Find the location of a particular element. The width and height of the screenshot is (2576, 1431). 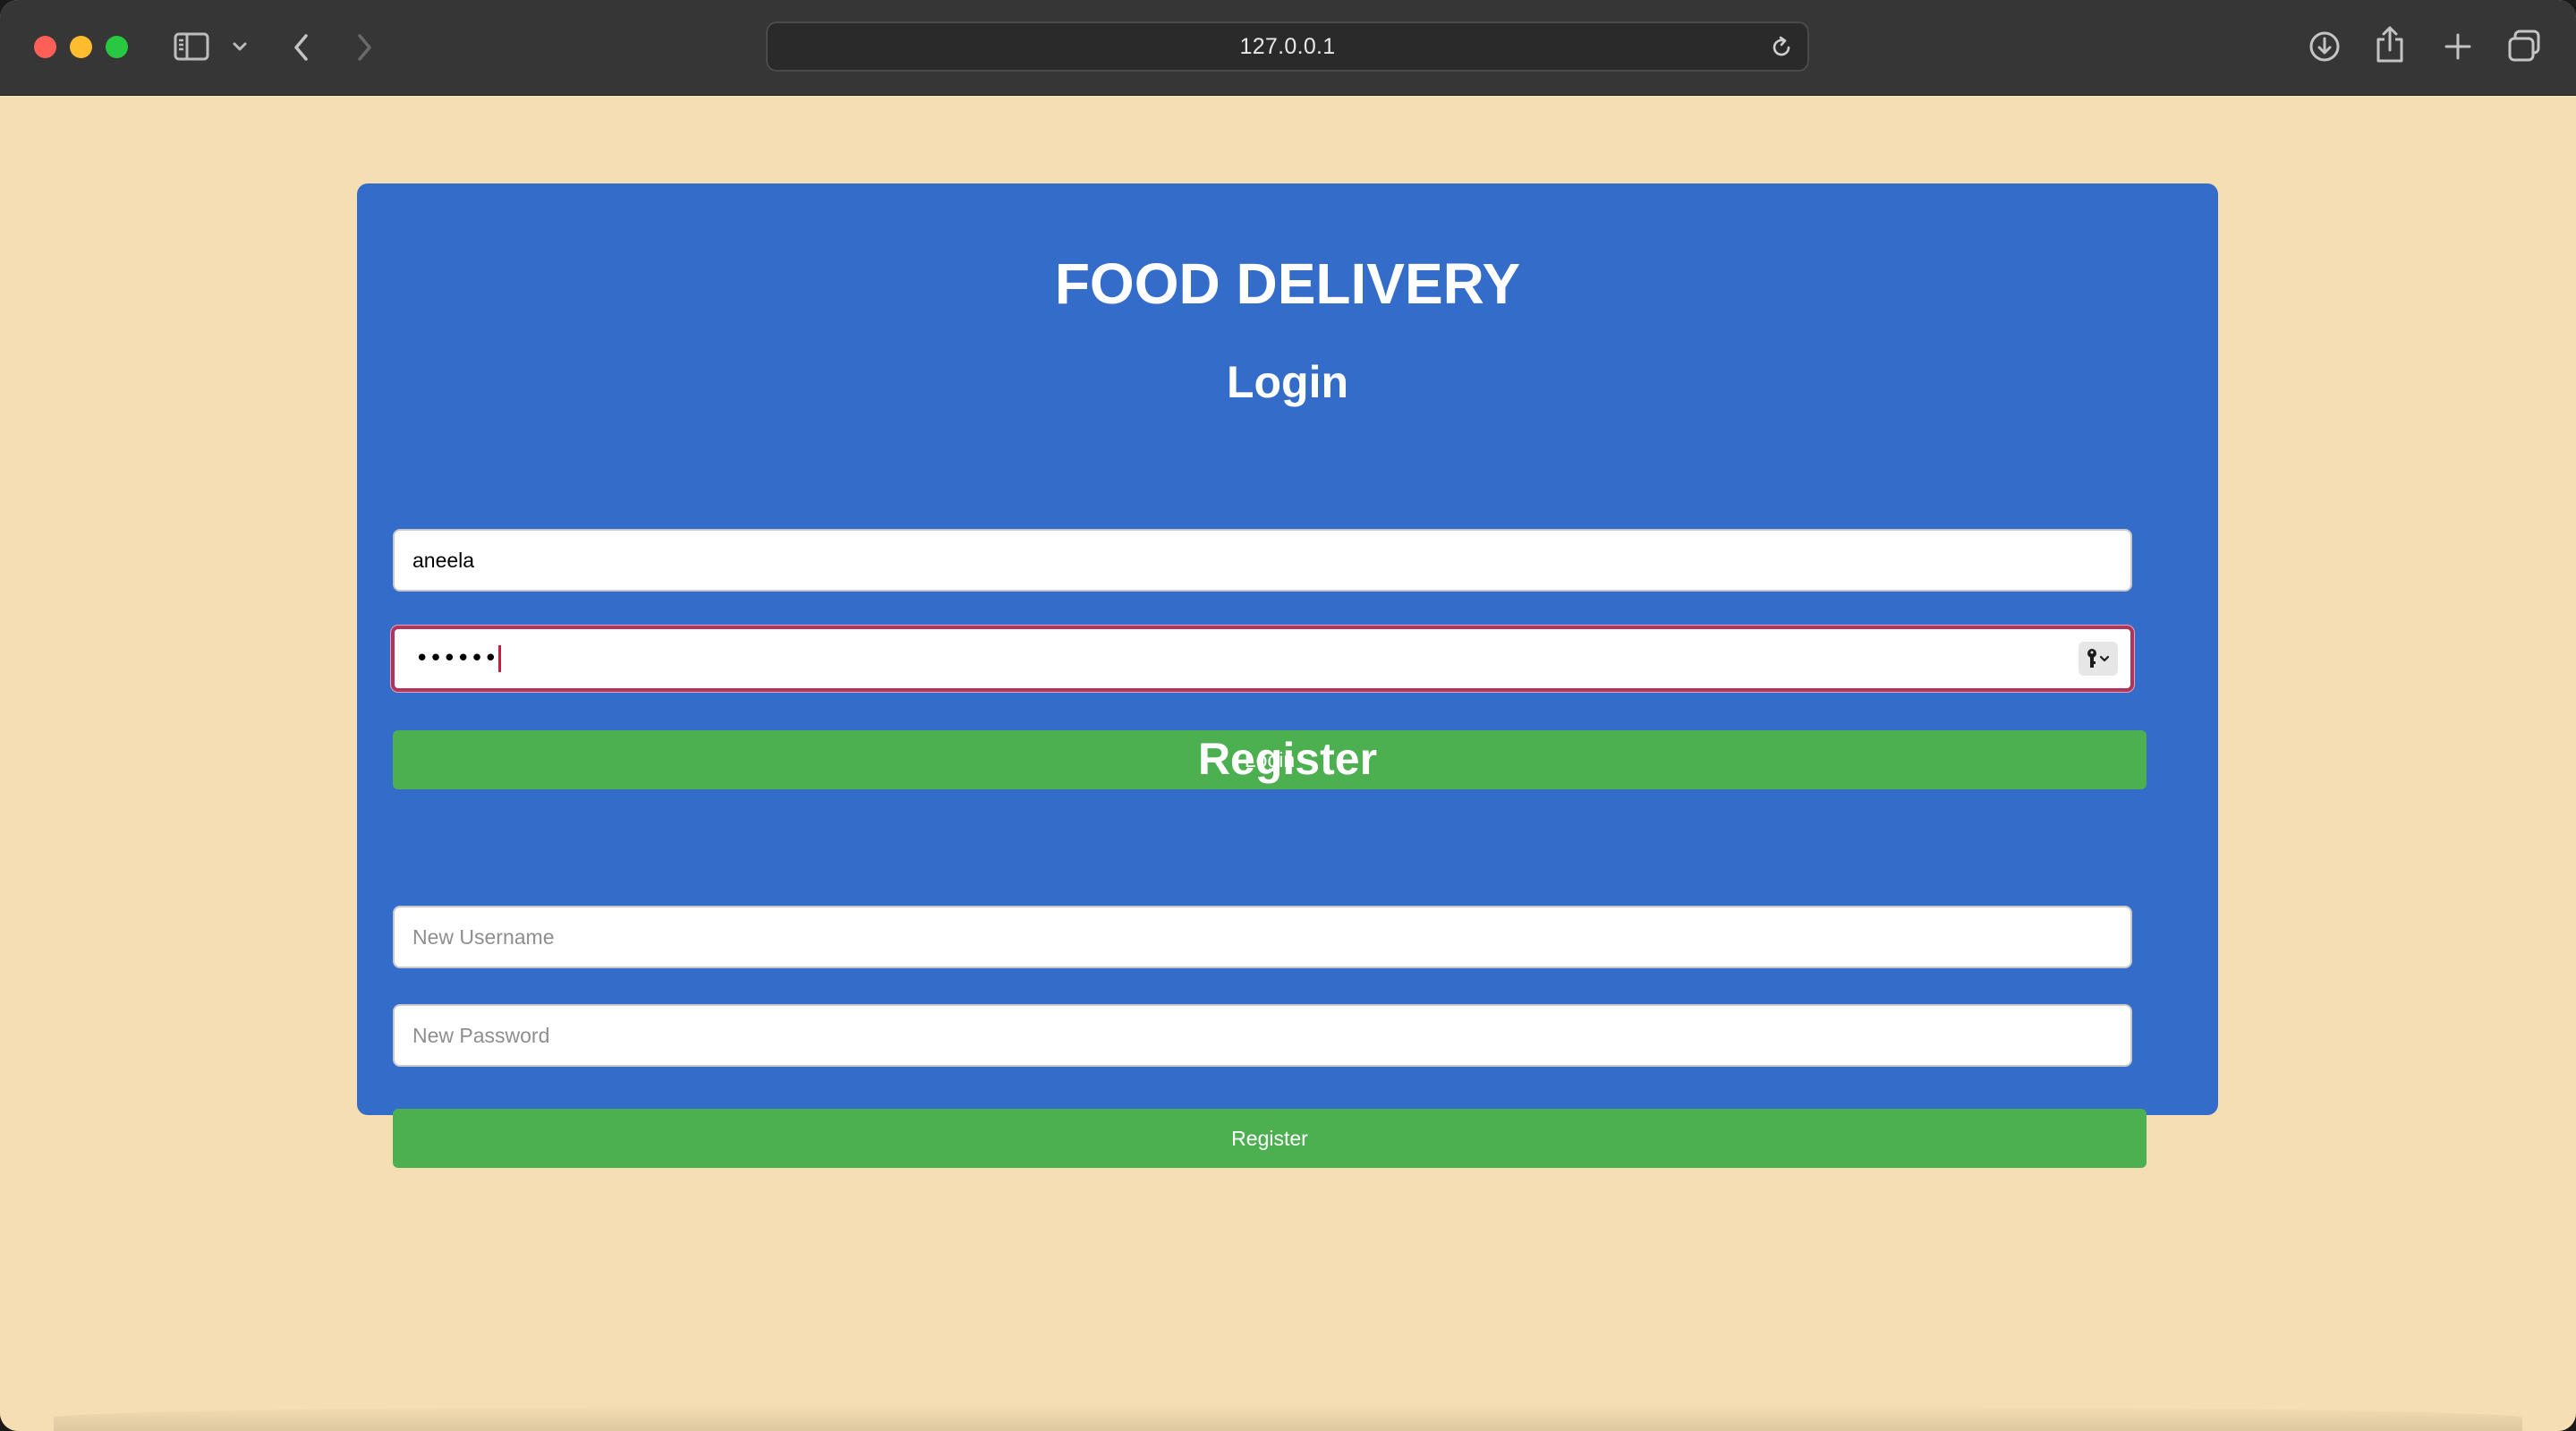

sidebar-icon is located at coordinates (191, 47).